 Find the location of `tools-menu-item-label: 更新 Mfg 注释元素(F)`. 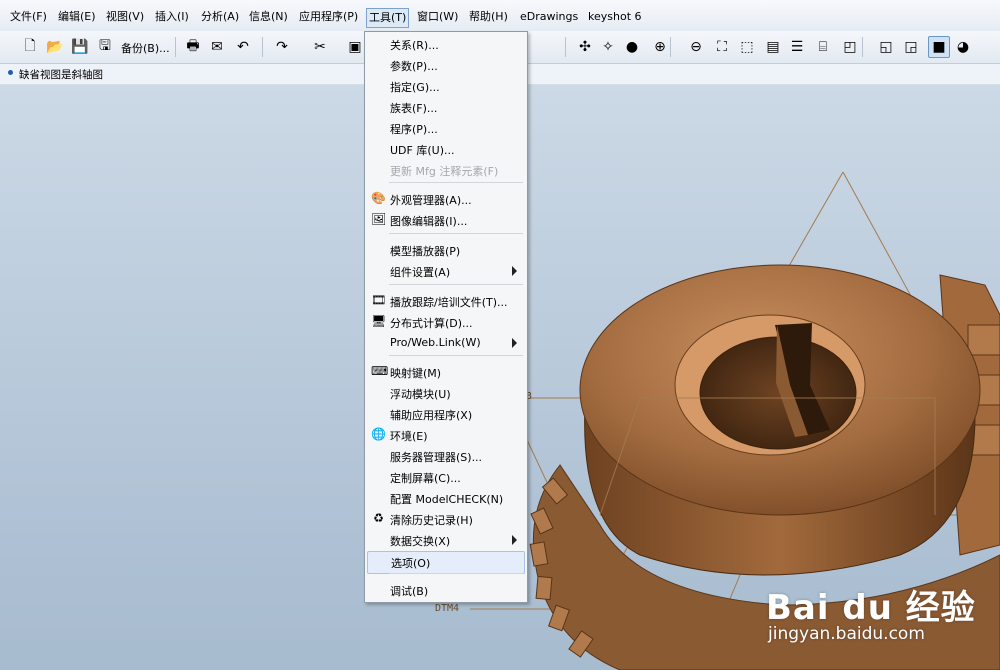

tools-menu-item-label: 更新 Mfg 注释元素(F) is located at coordinates (444, 171).